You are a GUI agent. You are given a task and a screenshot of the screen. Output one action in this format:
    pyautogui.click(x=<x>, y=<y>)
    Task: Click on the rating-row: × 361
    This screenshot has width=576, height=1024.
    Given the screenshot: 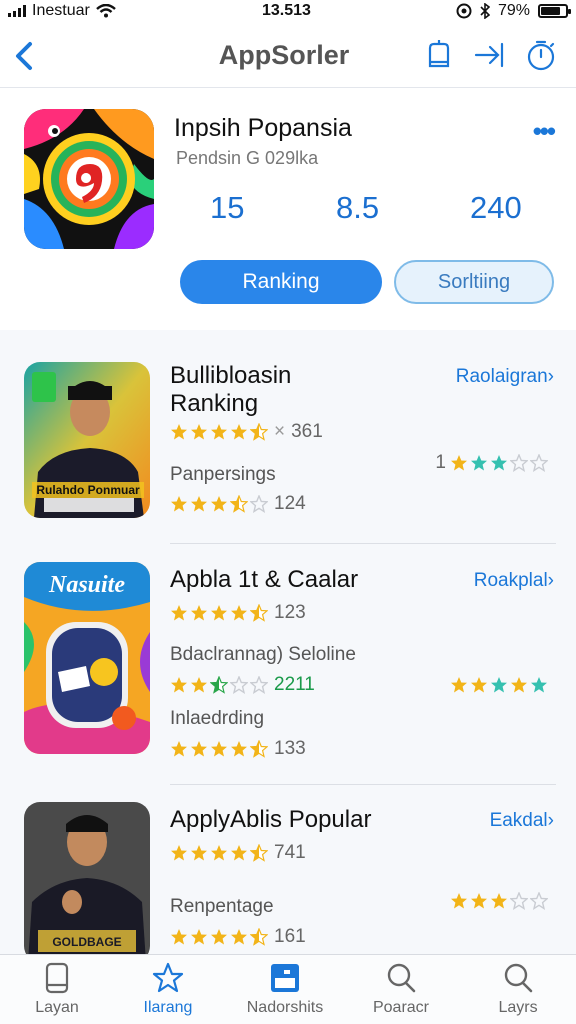 What is the action you would take?
    pyautogui.click(x=246, y=432)
    